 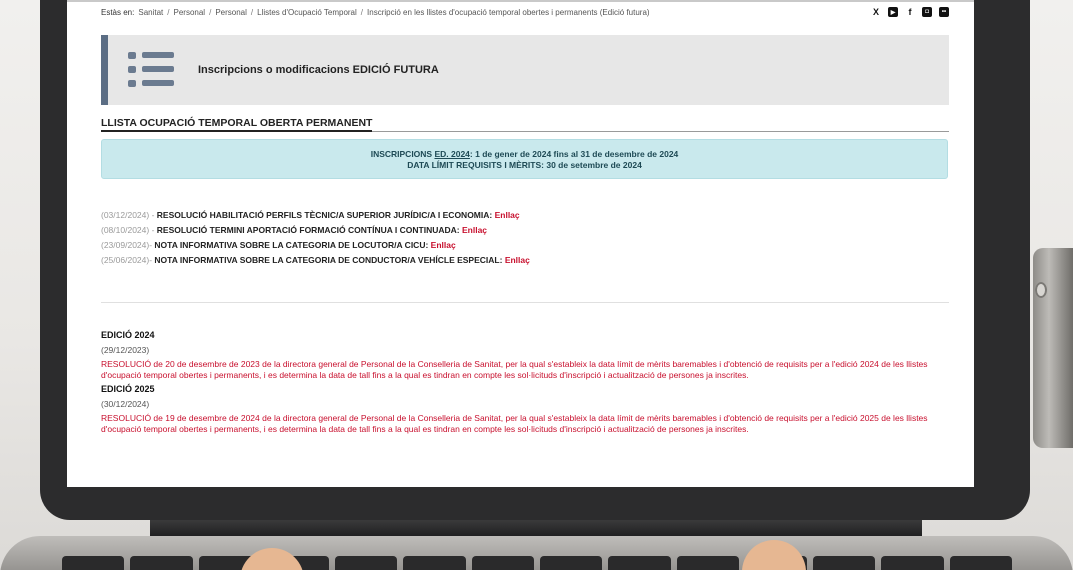 What do you see at coordinates (129, 215) in the screenshot?
I see `news-date: (03/12/2024) -` at bounding box center [129, 215].